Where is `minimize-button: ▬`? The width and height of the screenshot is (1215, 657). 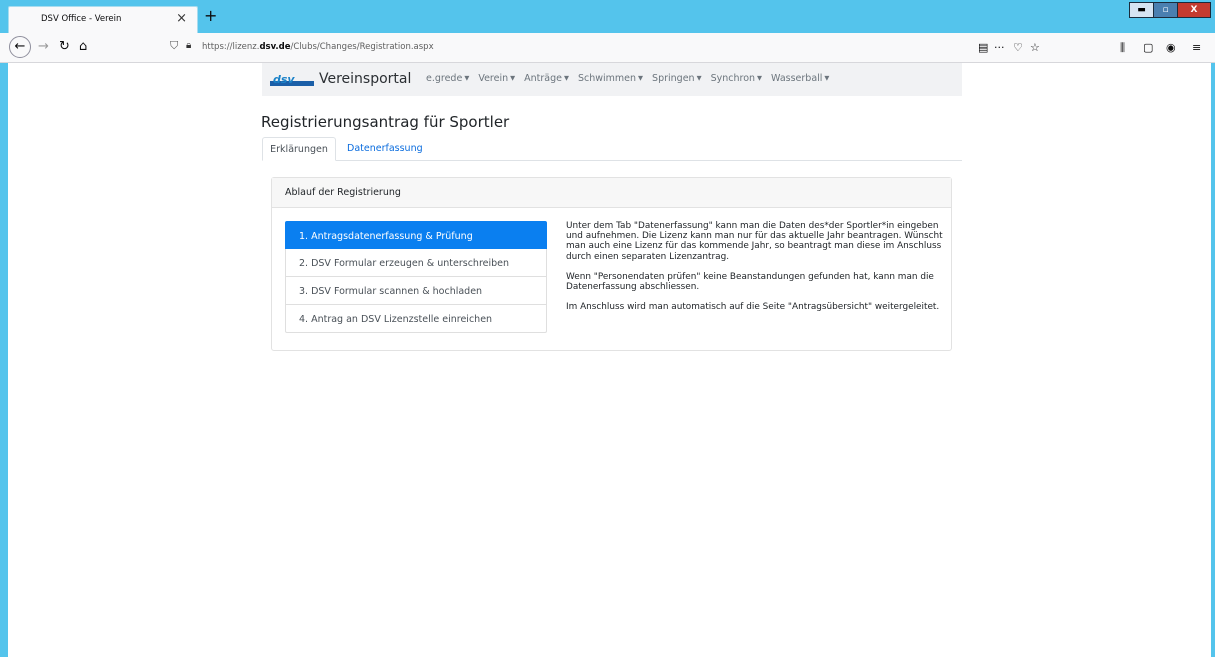
minimize-button: ▬ is located at coordinates (1142, 10).